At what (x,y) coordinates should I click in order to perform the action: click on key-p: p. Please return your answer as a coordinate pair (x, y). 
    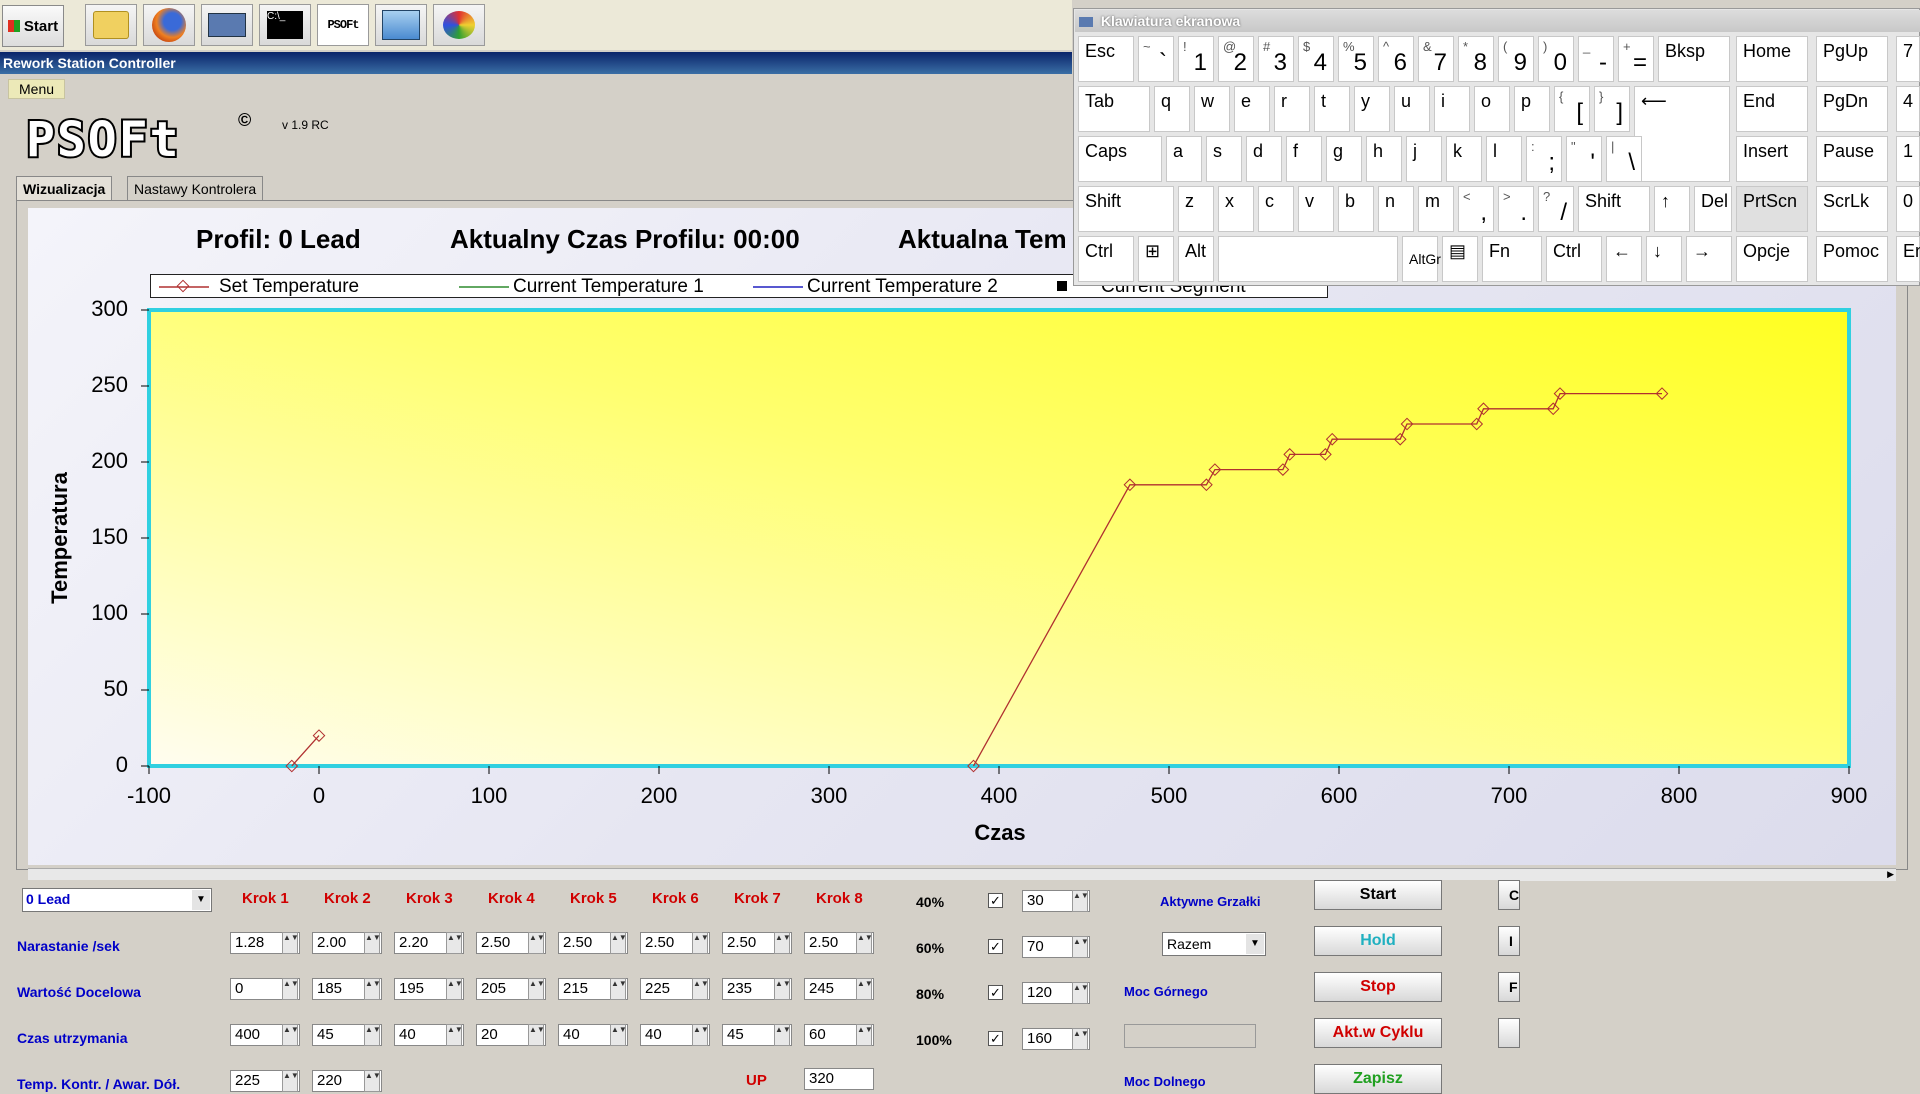
    Looking at the image, I should click on (1532, 109).